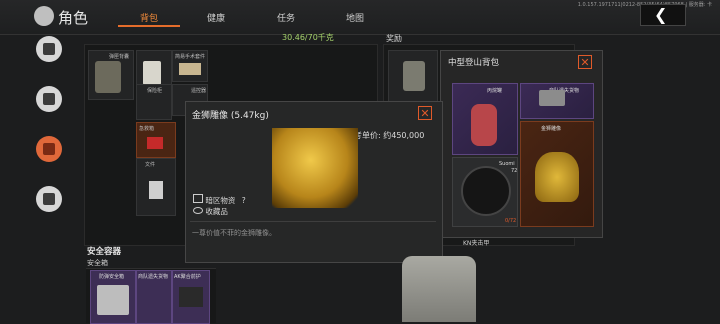  I want to click on ak-handguard-icon, so click(191, 297).